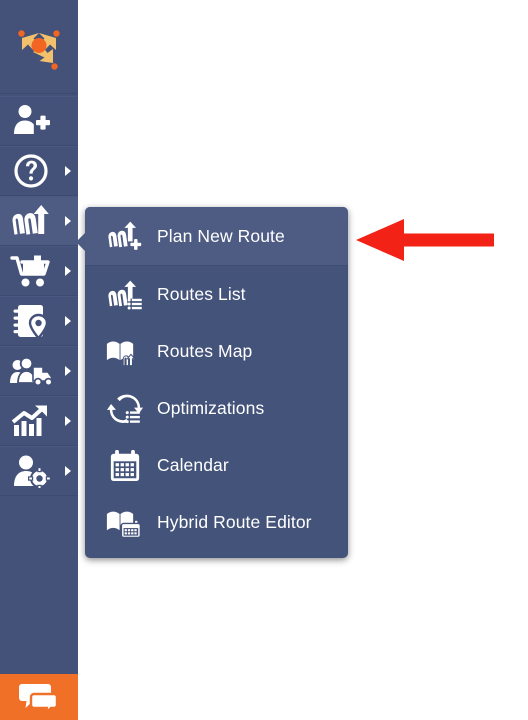  I want to click on add-user-icon, so click(31, 121).